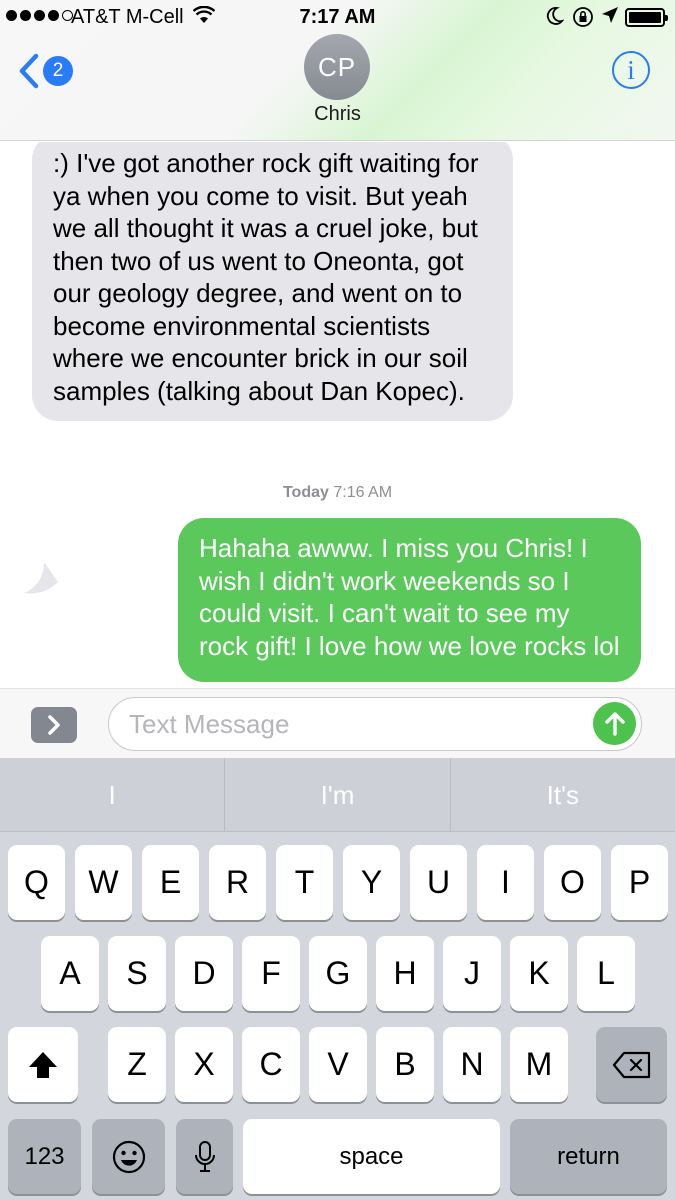 This screenshot has height=1200, width=675. I want to click on key-h: H, so click(405, 973).